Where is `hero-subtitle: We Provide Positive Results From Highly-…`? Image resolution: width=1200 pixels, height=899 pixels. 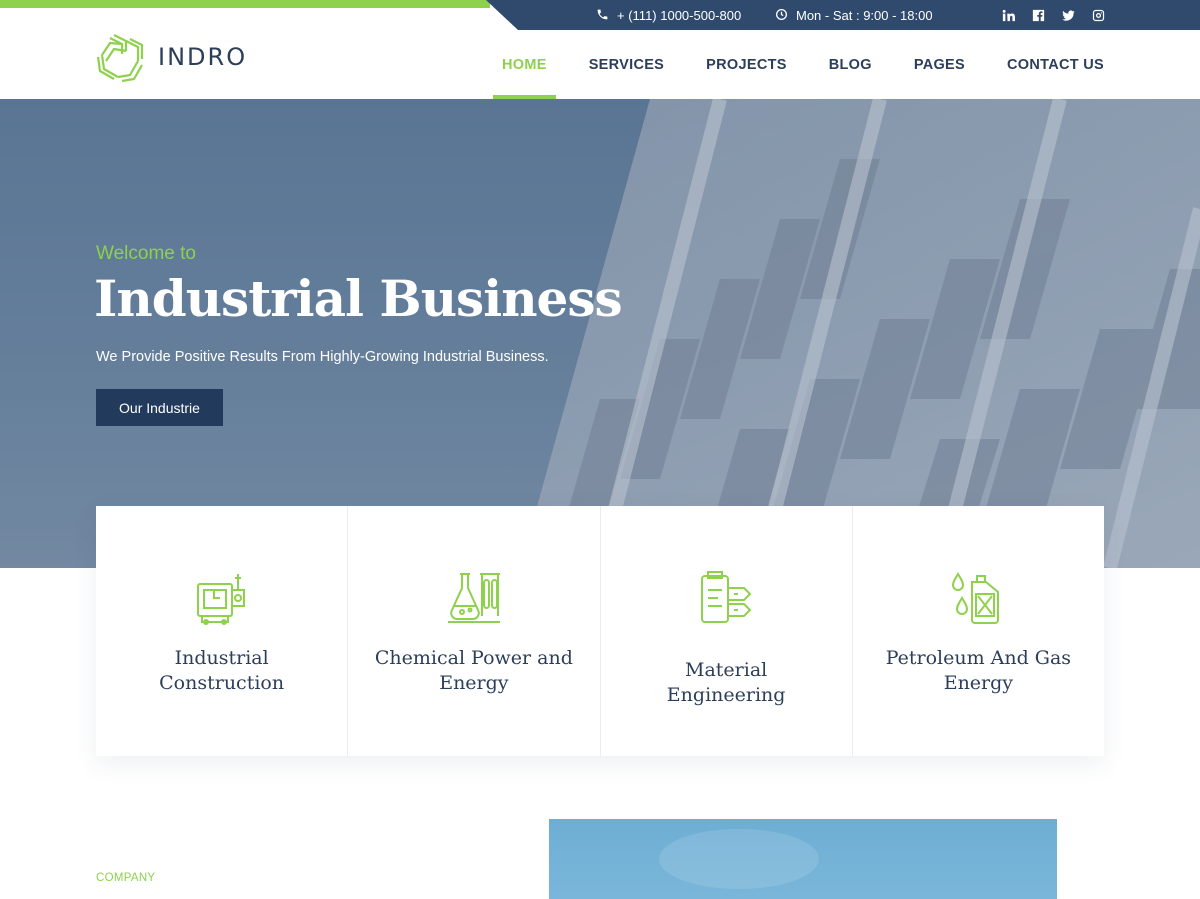 hero-subtitle: We Provide Positive Results From Highly-… is located at coordinates (322, 357).